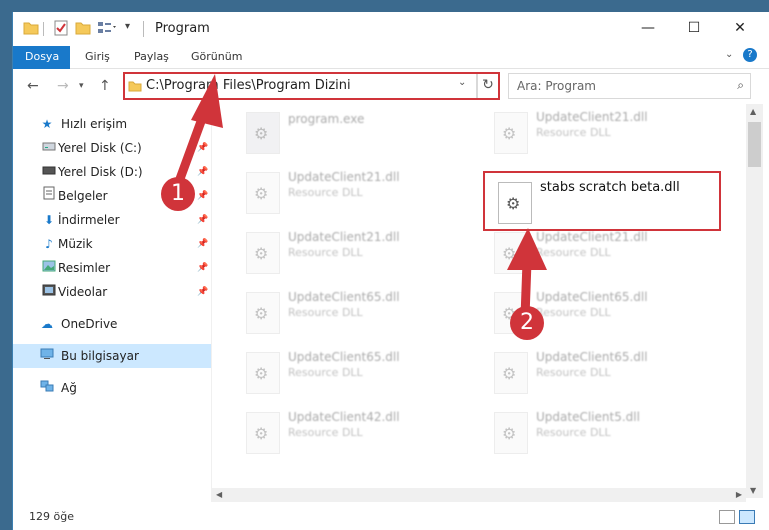 The image size is (769, 530). What do you see at coordinates (629, 86) in the screenshot?
I see `search-box: Ara: Program ⌕` at bounding box center [629, 86].